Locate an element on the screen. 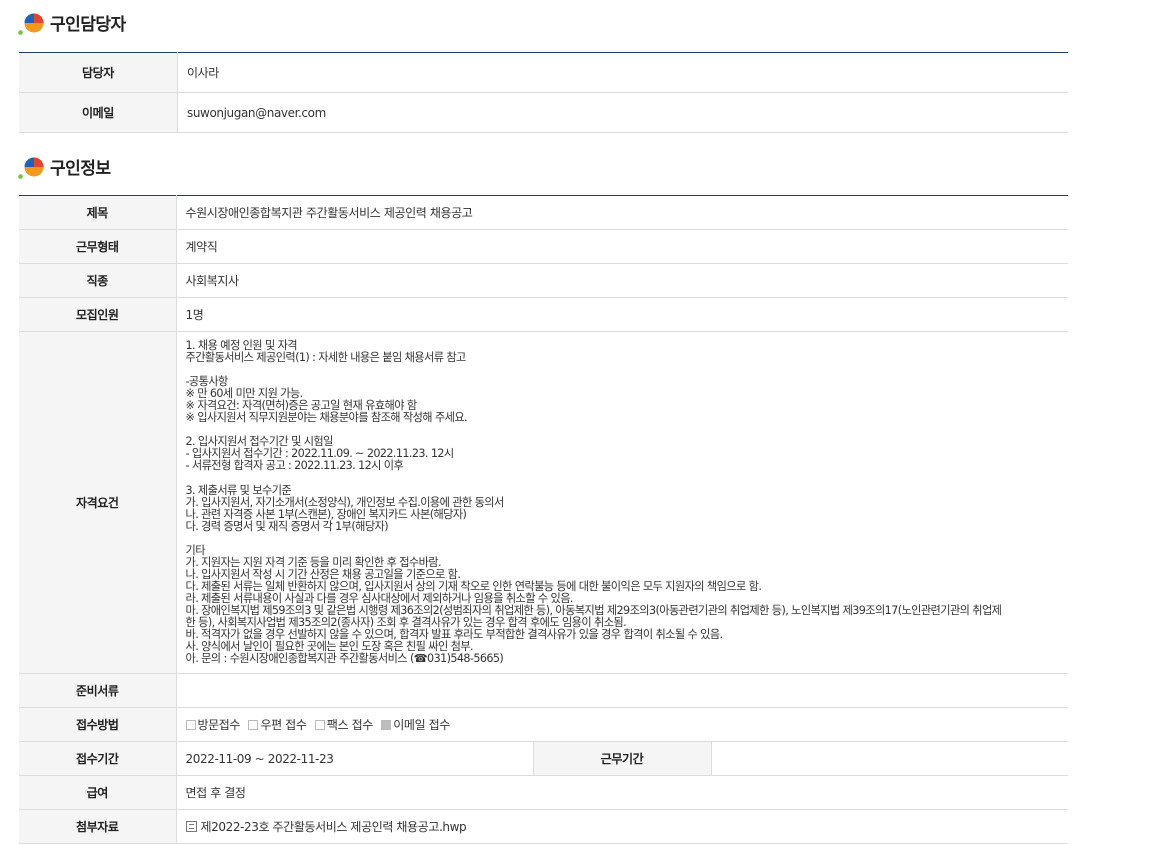 The width and height of the screenshot is (1153, 844). job-category-value: 사회복지사 is located at coordinates (622, 280).